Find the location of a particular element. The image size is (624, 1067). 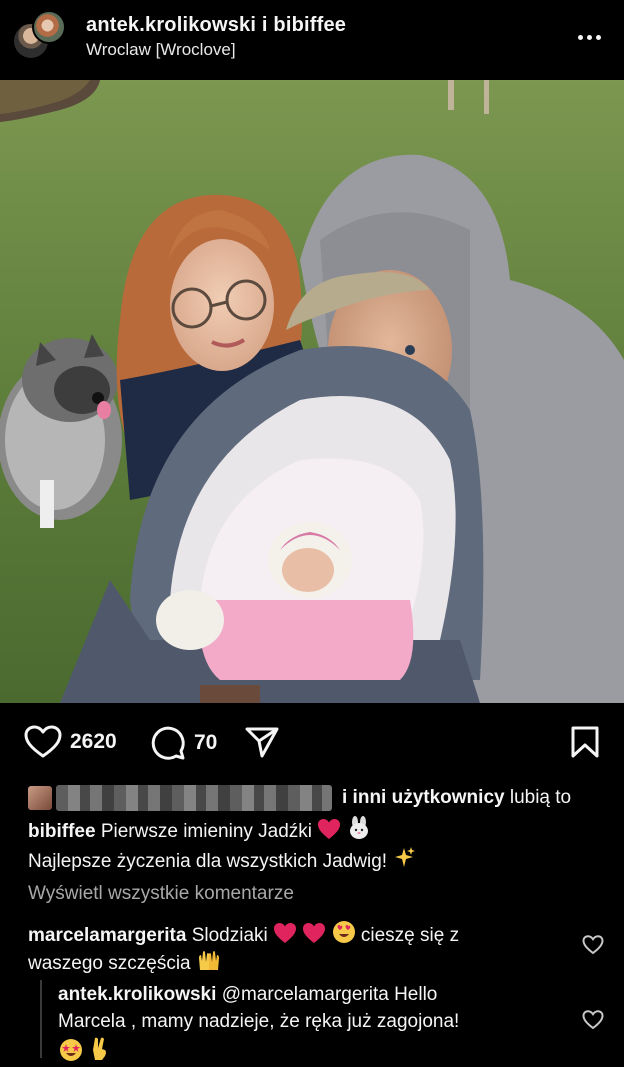

reply-thread-line is located at coordinates (41, 1019).